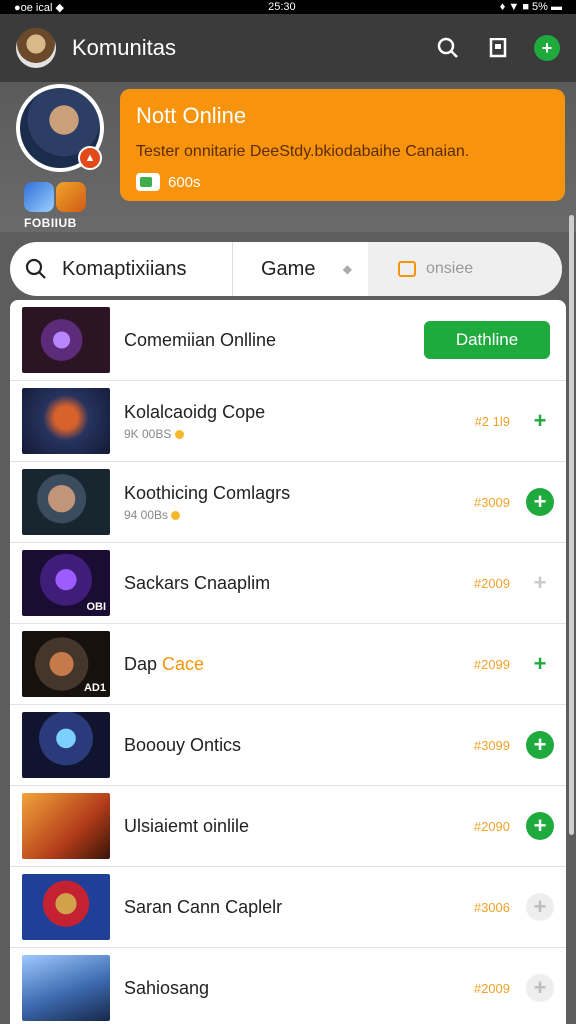  Describe the element at coordinates (498, 48) in the screenshot. I see `bookmark-icon` at that location.